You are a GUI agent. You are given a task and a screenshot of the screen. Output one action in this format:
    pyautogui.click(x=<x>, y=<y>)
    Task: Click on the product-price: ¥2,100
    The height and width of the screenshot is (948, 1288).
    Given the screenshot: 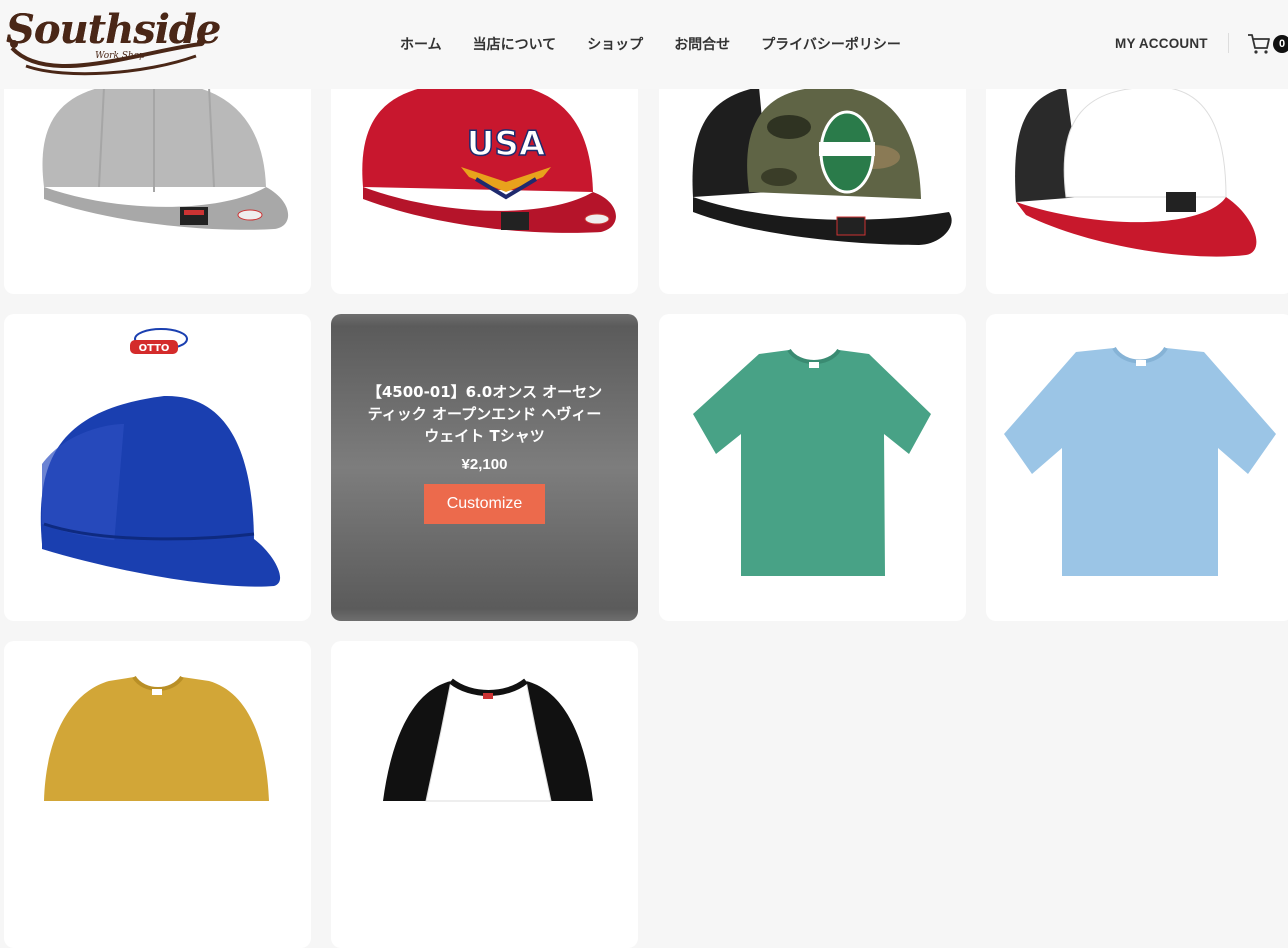 What is the action you would take?
    pyautogui.click(x=484, y=464)
    